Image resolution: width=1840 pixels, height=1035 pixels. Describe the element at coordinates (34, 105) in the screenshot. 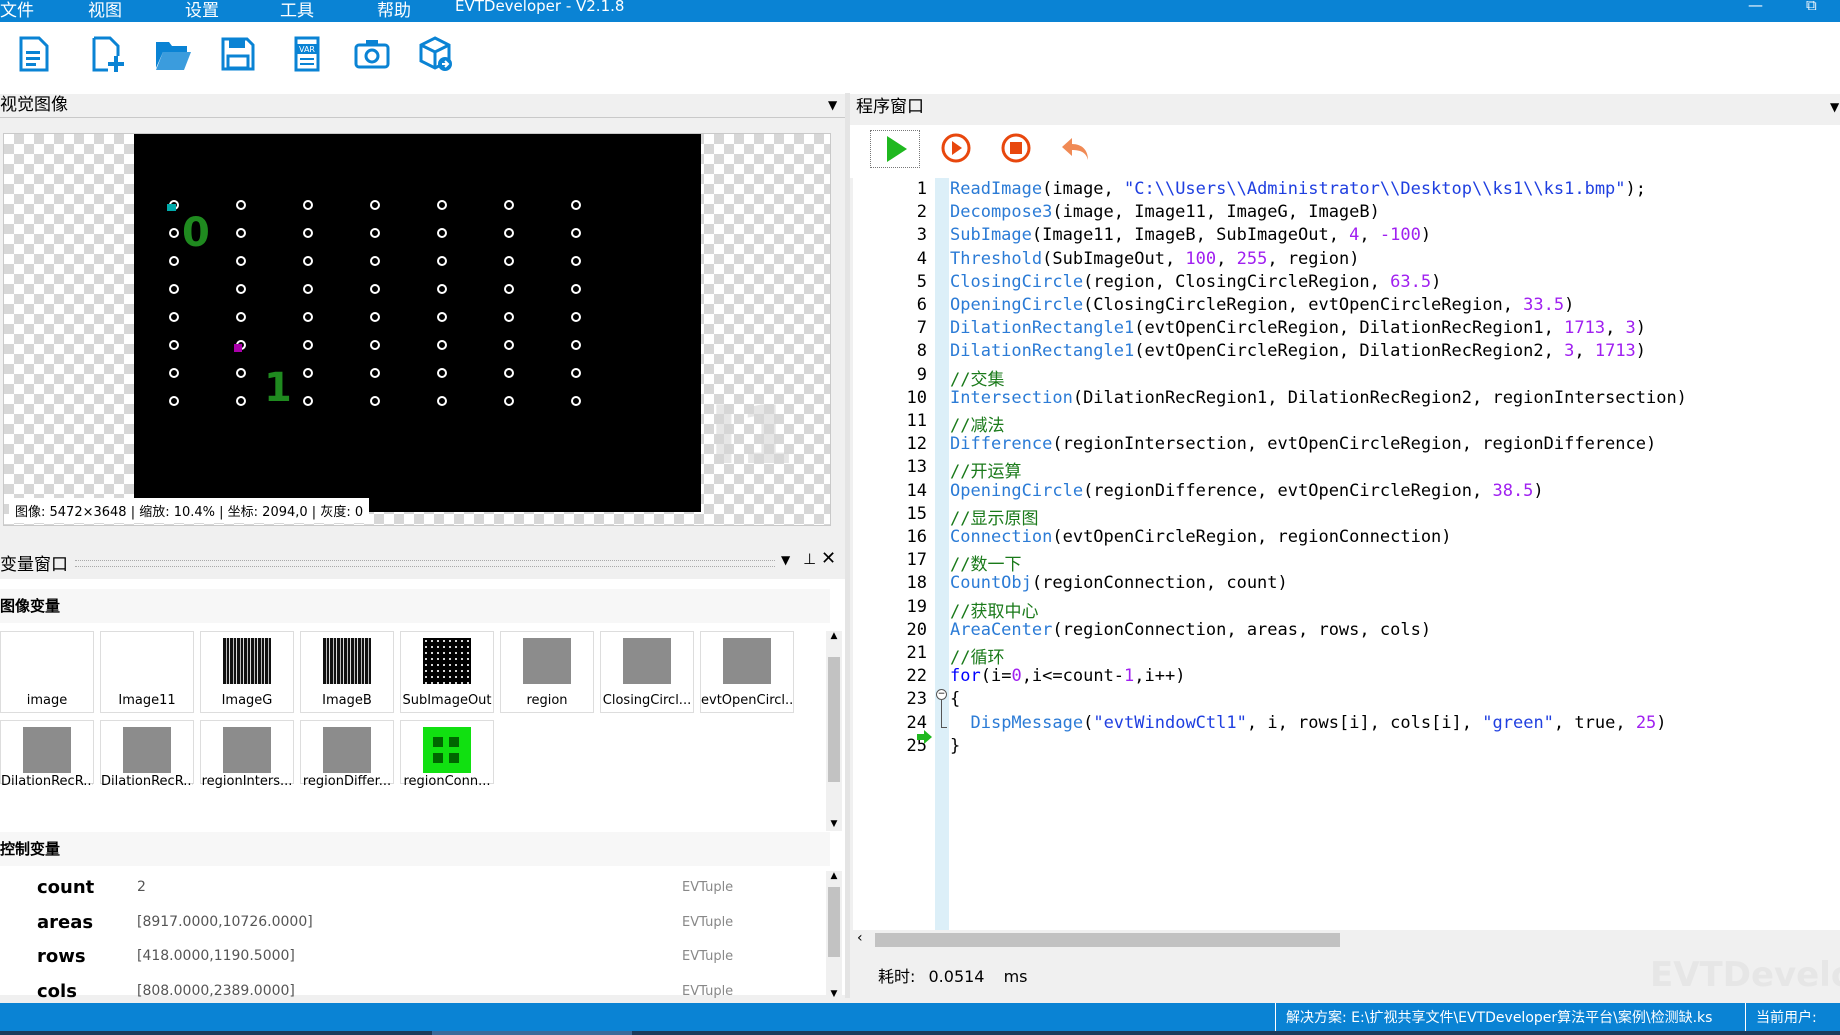

I see `viewer-title: 视觉图像` at that location.